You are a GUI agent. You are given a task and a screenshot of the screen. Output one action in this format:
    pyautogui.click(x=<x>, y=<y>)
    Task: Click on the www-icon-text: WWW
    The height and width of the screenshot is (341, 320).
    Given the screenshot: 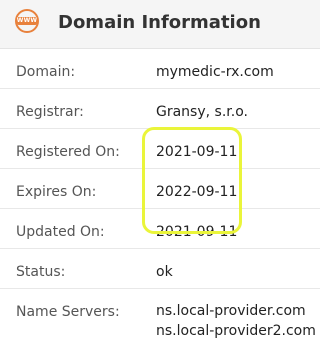 What is the action you would take?
    pyautogui.click(x=27, y=21)
    